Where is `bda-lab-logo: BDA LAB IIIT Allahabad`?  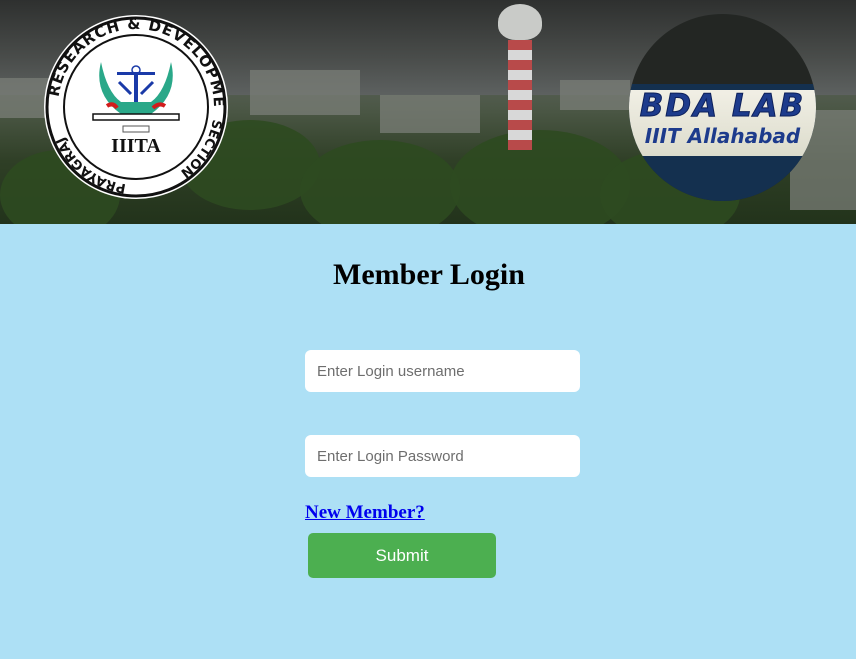
bda-lab-logo: BDA LAB IIIT Allahabad is located at coordinates (722, 107).